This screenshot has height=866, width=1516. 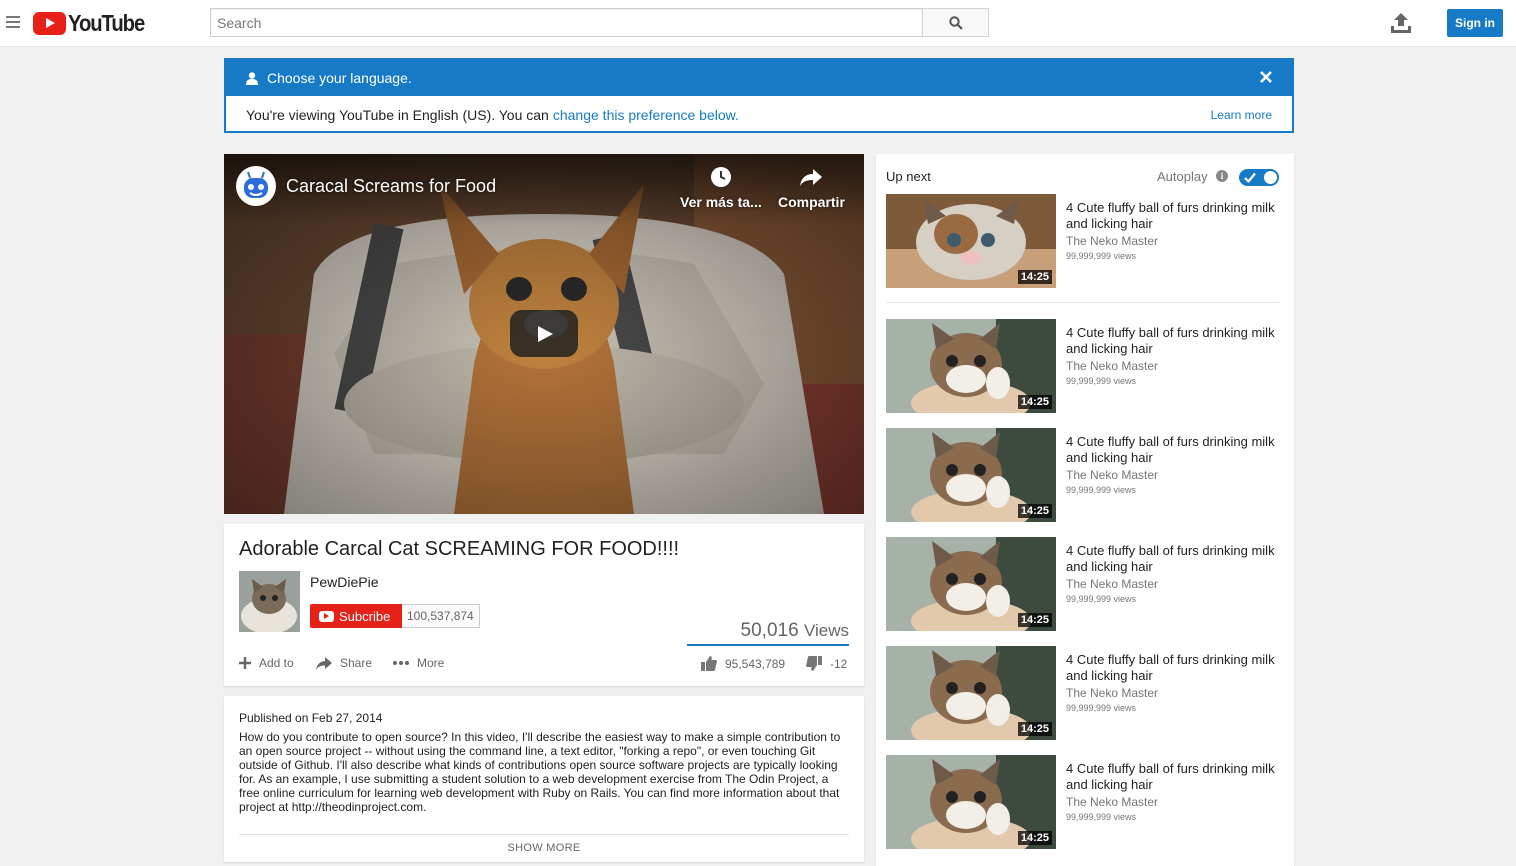 I want to click on share-overlay-button: Compartir, so click(x=811, y=188).